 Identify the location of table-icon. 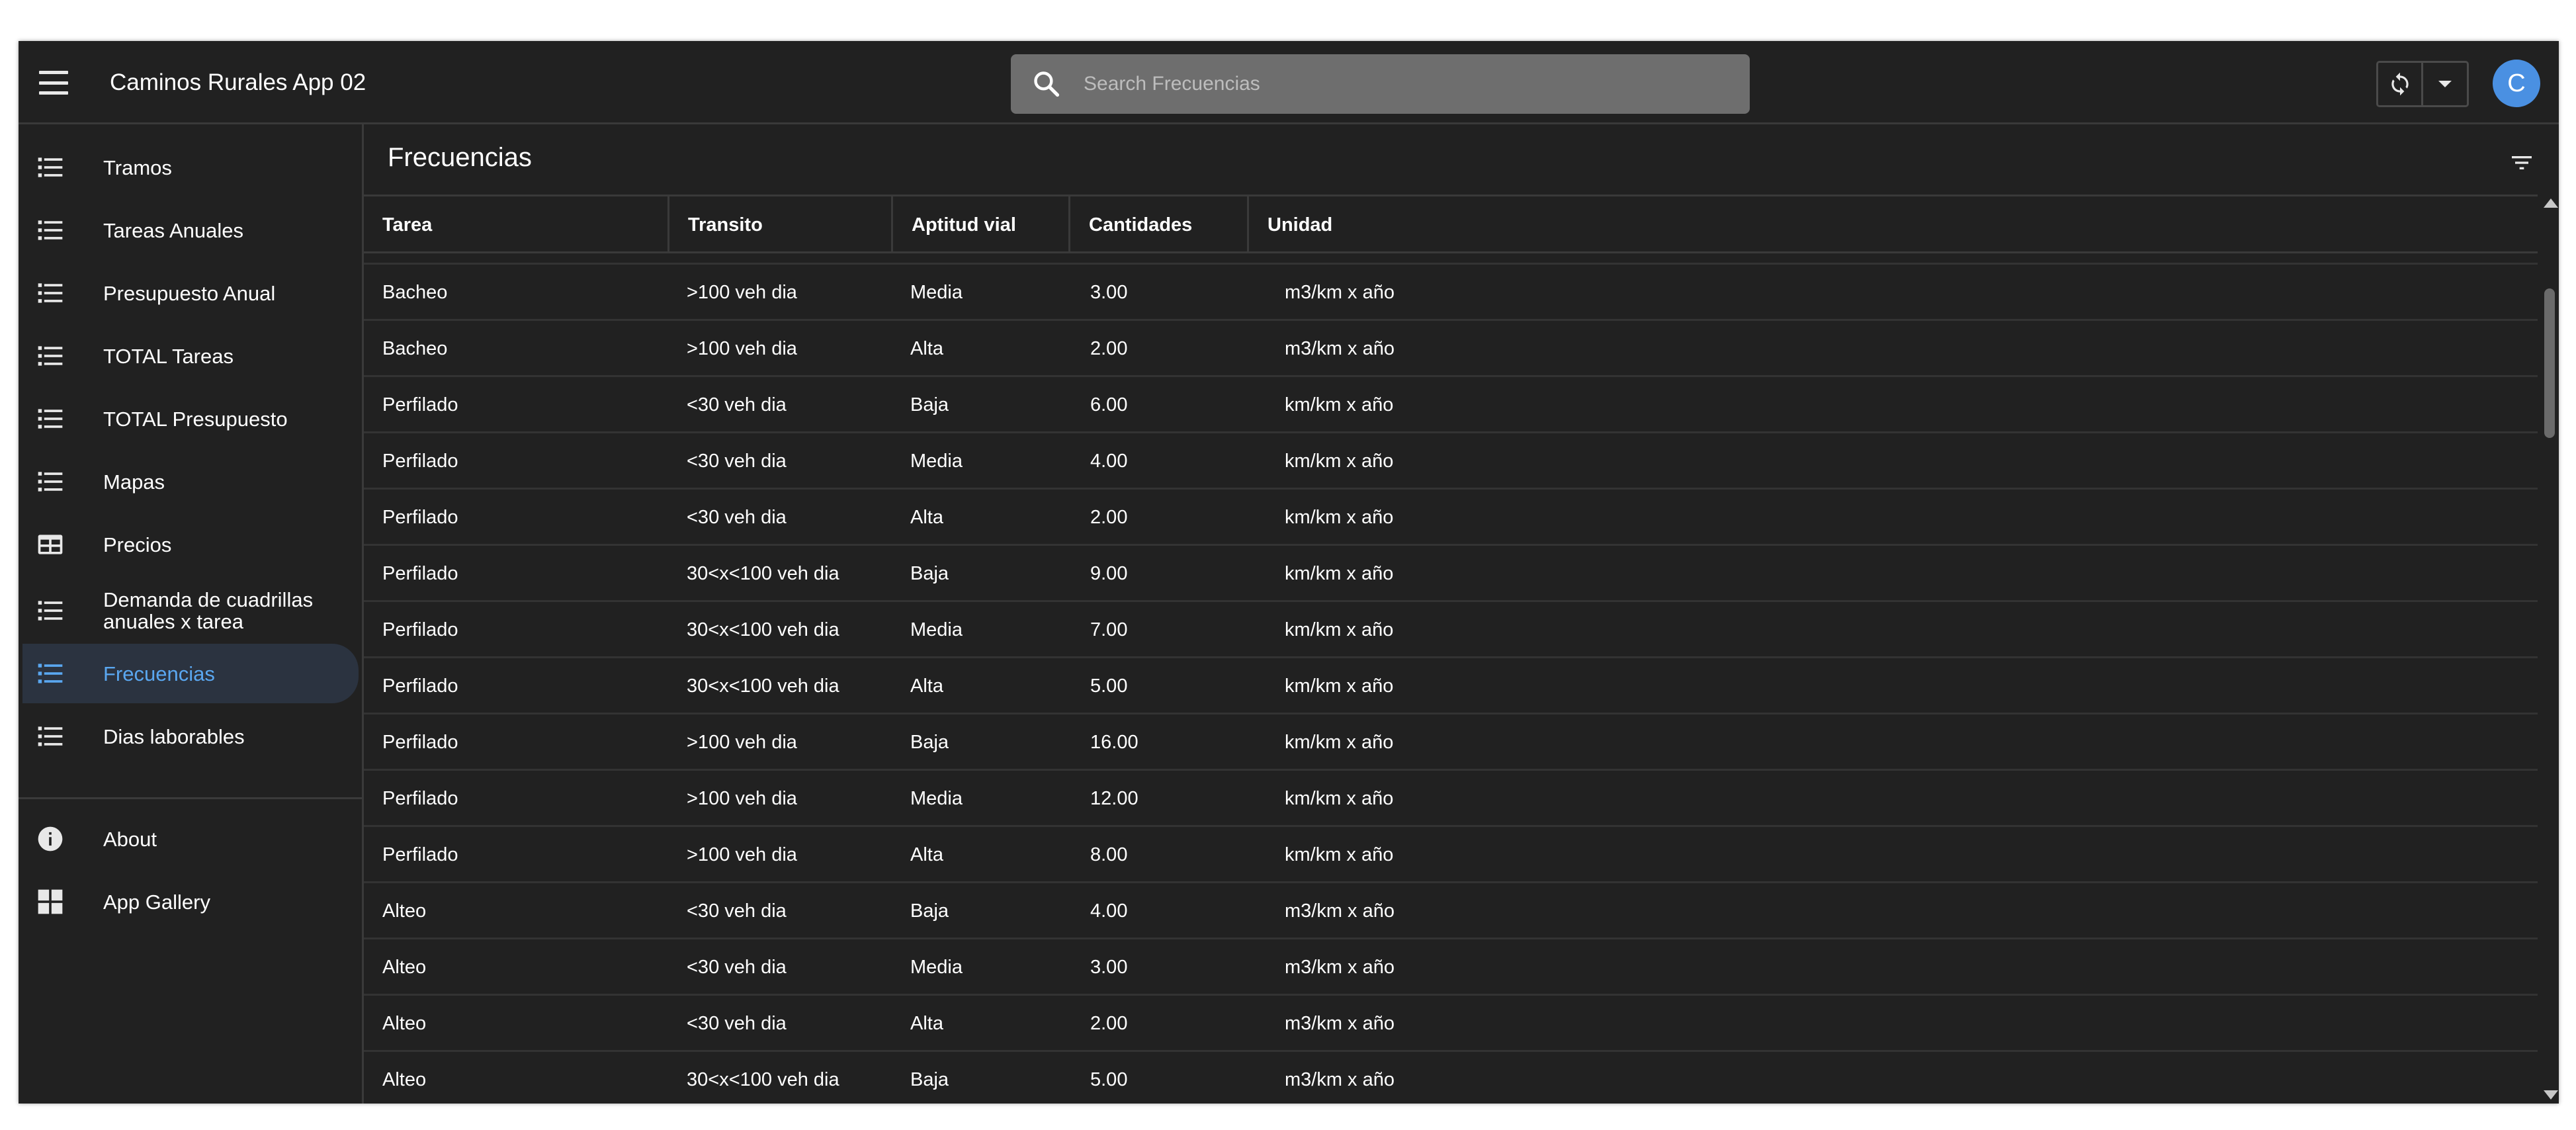
(50, 544).